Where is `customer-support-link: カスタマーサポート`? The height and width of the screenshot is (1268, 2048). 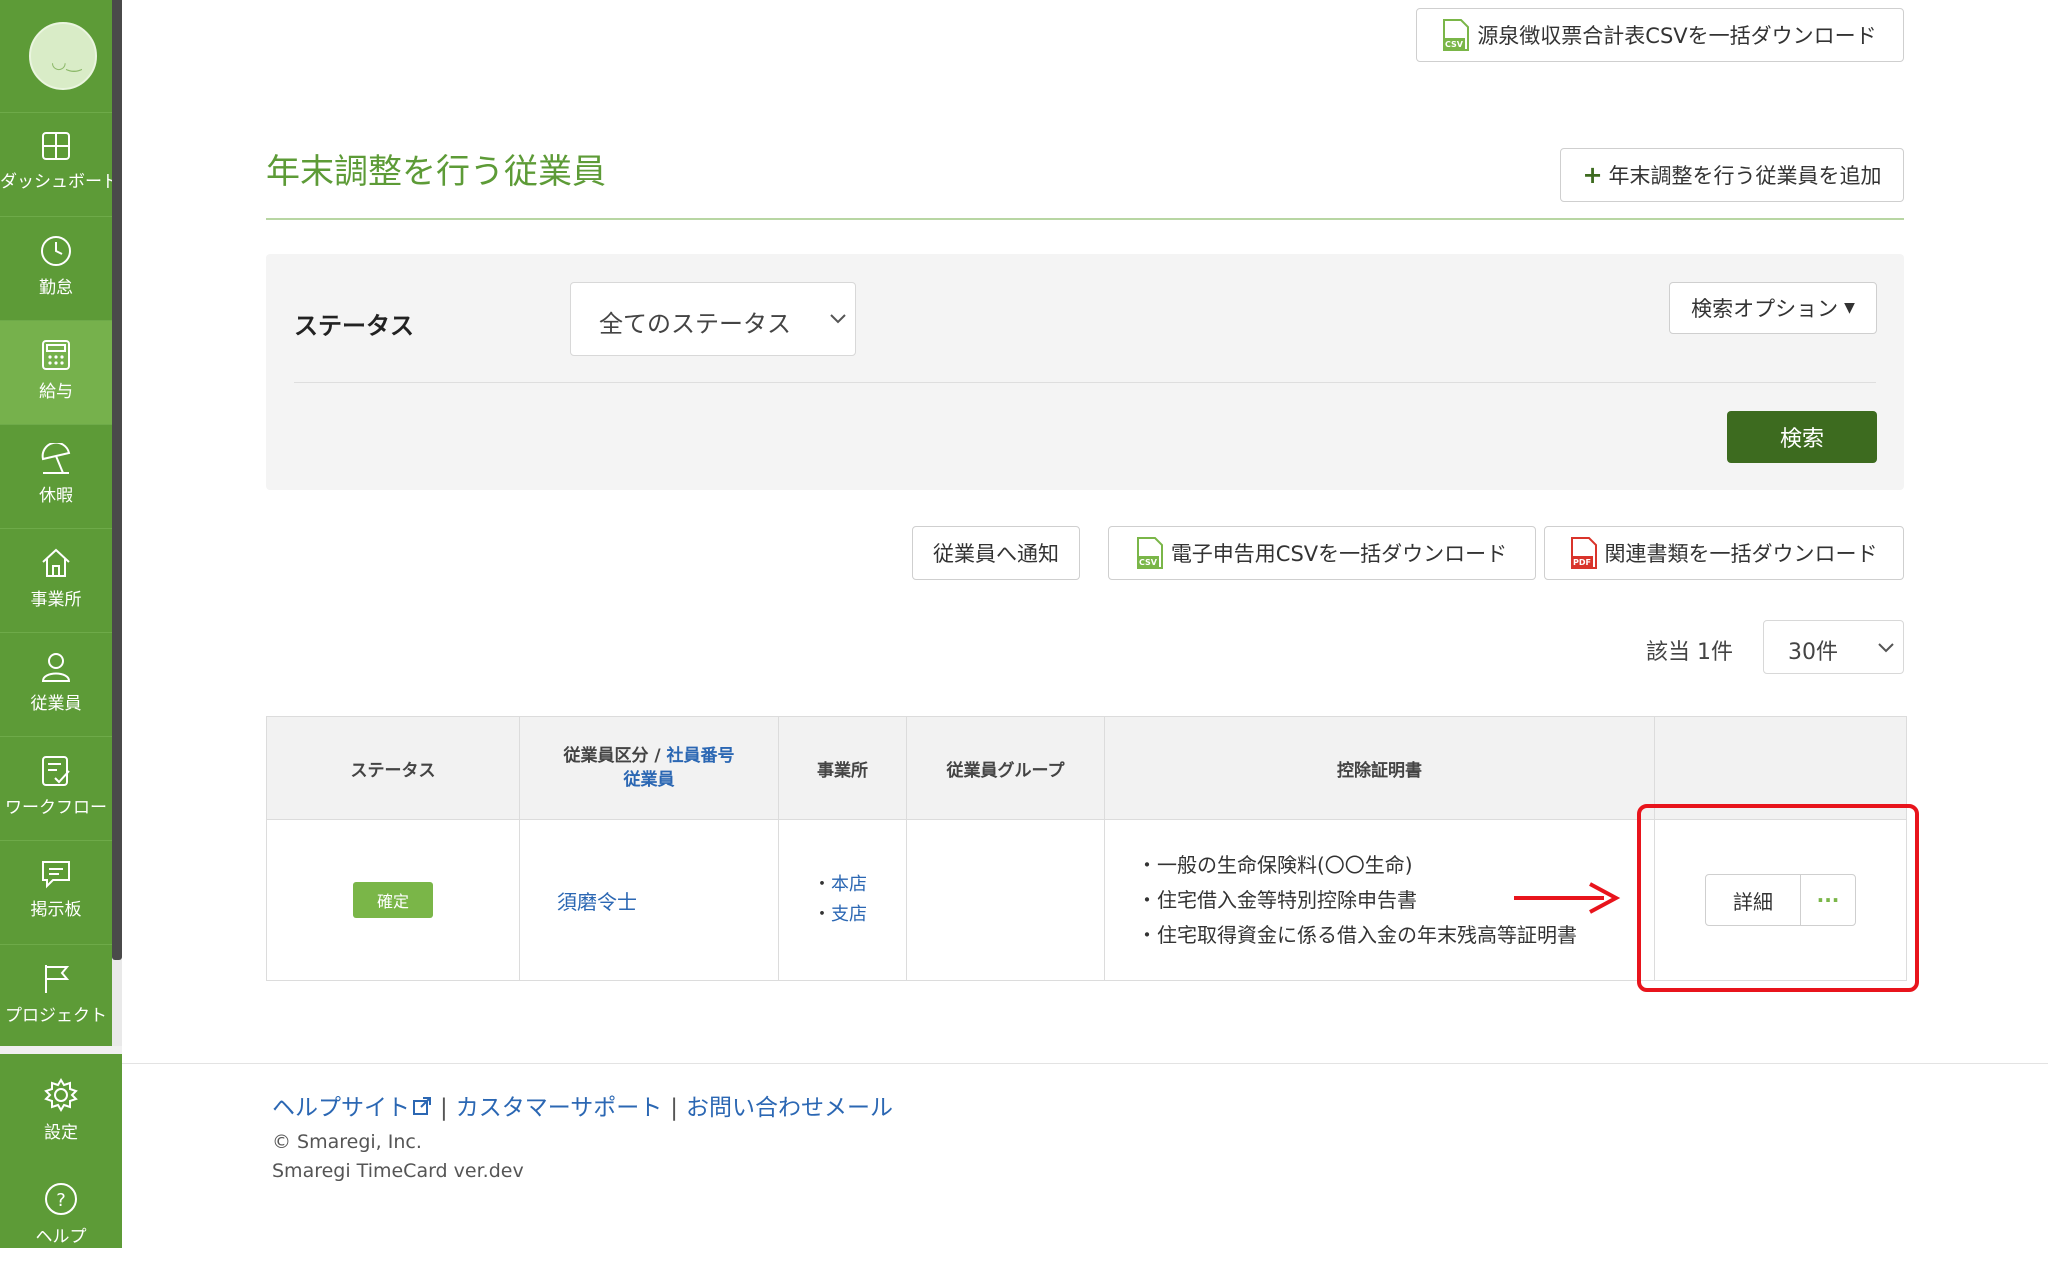 customer-support-link: カスタマーサポート is located at coordinates (559, 1108).